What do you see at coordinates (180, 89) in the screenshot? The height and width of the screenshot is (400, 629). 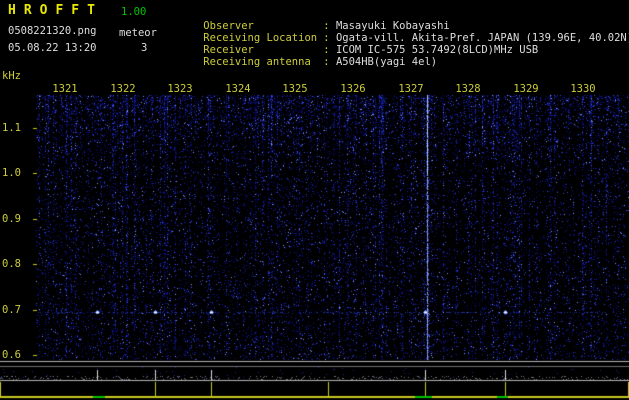 I see `x-tick-1323: 1323` at bounding box center [180, 89].